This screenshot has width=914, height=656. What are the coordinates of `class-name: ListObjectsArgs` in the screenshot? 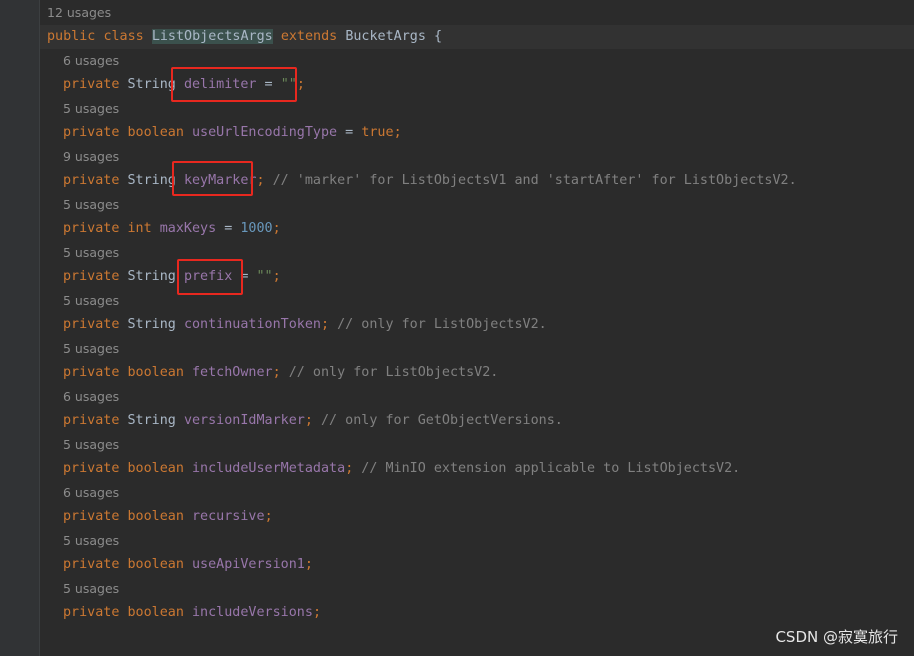 It's located at (212, 36).